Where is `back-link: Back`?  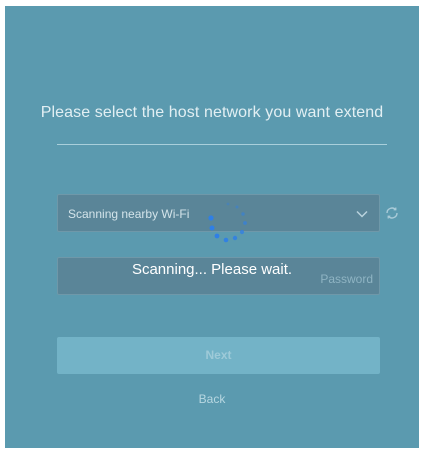
back-link: Back is located at coordinates (212, 399).